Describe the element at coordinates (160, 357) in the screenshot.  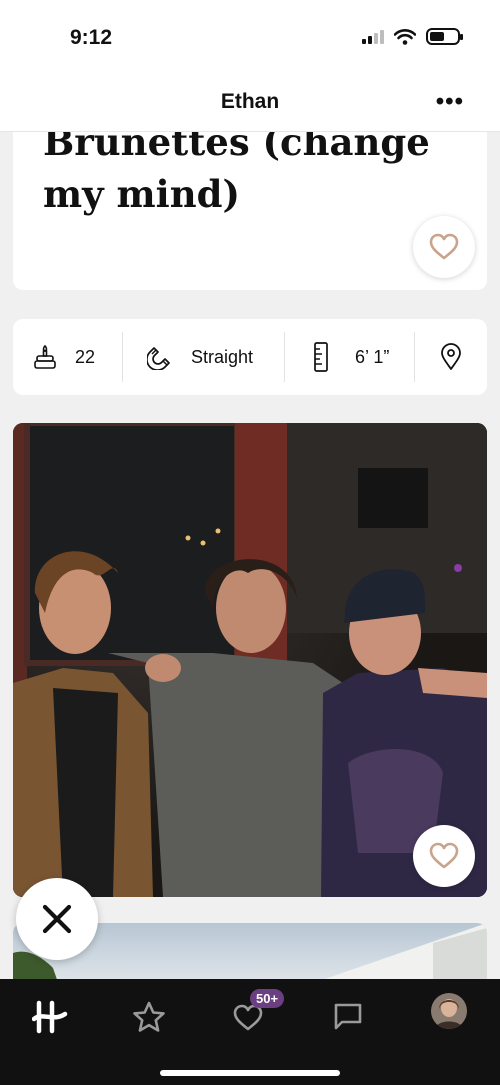
I see `magnet-icon` at that location.